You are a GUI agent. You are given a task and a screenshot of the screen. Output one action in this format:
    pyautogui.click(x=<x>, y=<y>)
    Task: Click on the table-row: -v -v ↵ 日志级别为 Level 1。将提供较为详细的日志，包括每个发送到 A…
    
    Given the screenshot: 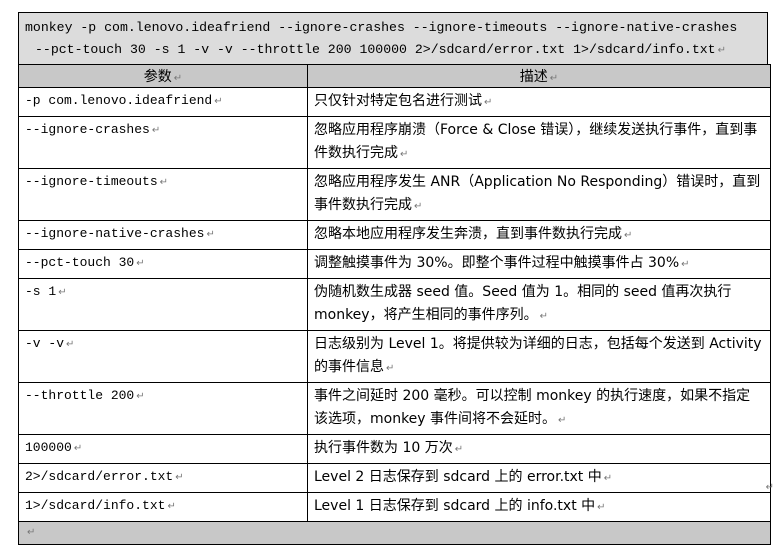 What is the action you would take?
    pyautogui.click(x=394, y=356)
    